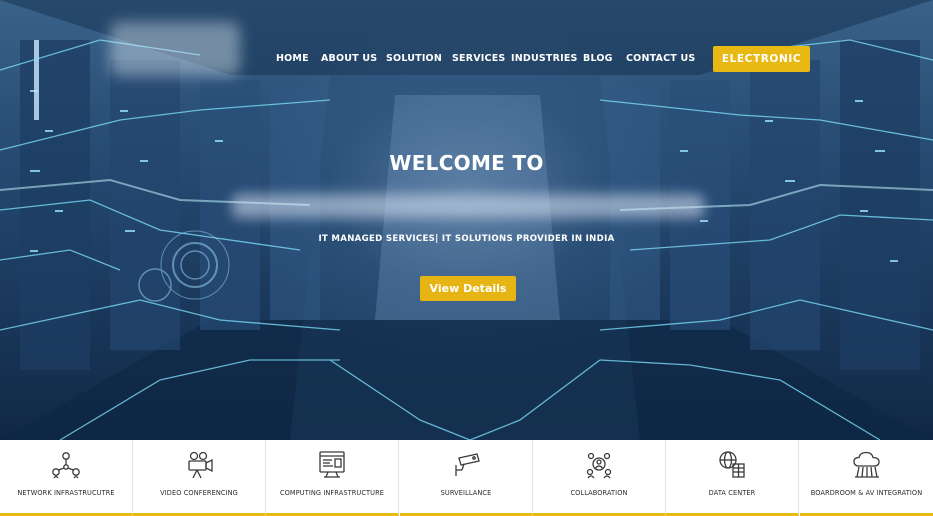  Describe the element at coordinates (761, 59) in the screenshot. I see `electronic-button: ELECTRONIC` at that location.